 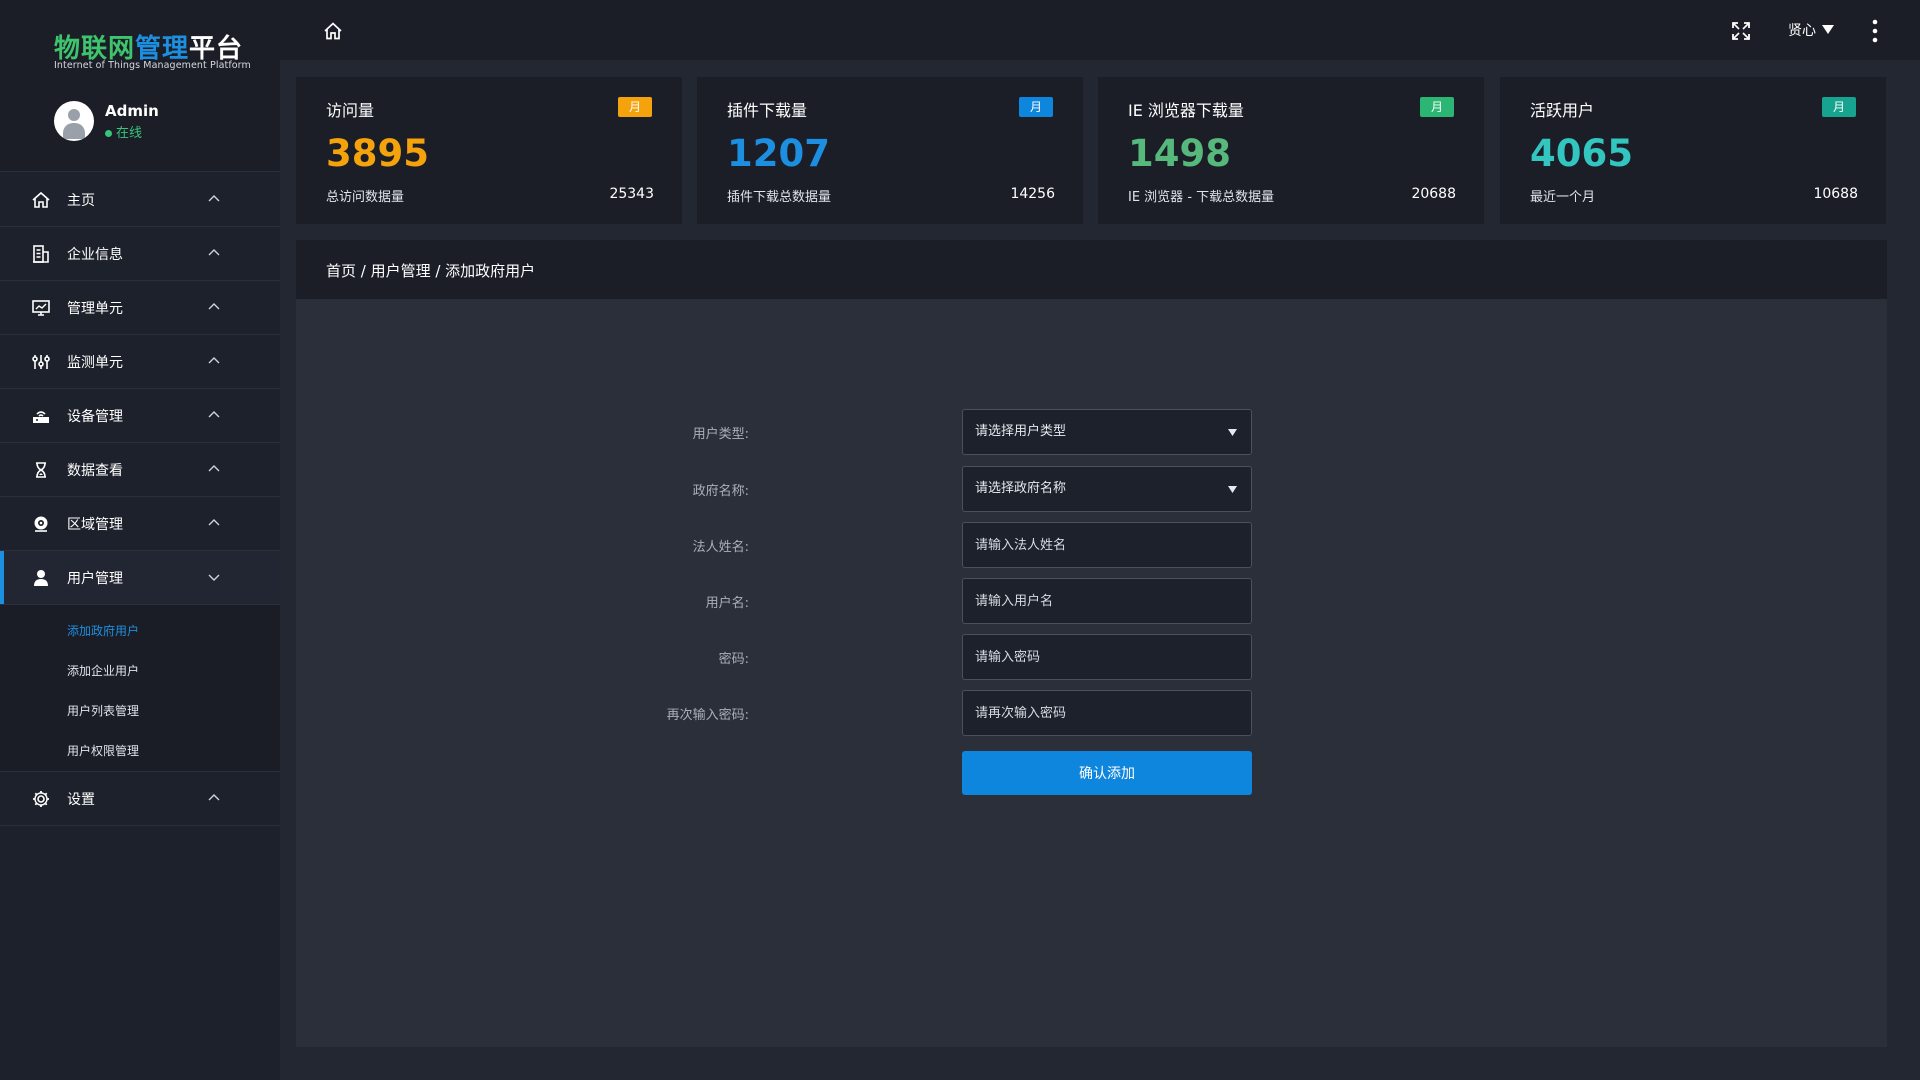 I want to click on form-row-gov-name: 政府名称: 请选择政府名称, so click(x=1091, y=489).